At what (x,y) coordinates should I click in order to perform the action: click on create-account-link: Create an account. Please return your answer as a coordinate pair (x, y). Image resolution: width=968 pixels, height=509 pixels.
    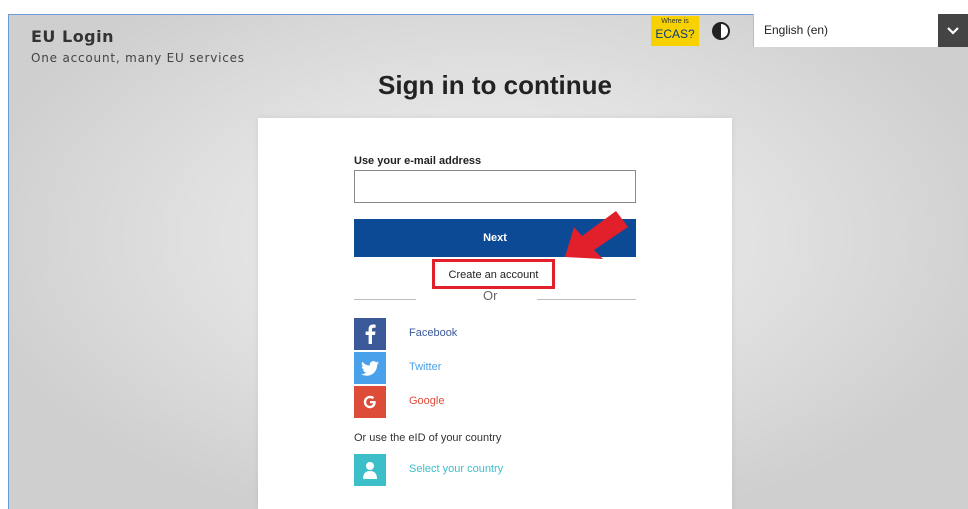
    Looking at the image, I should click on (493, 275).